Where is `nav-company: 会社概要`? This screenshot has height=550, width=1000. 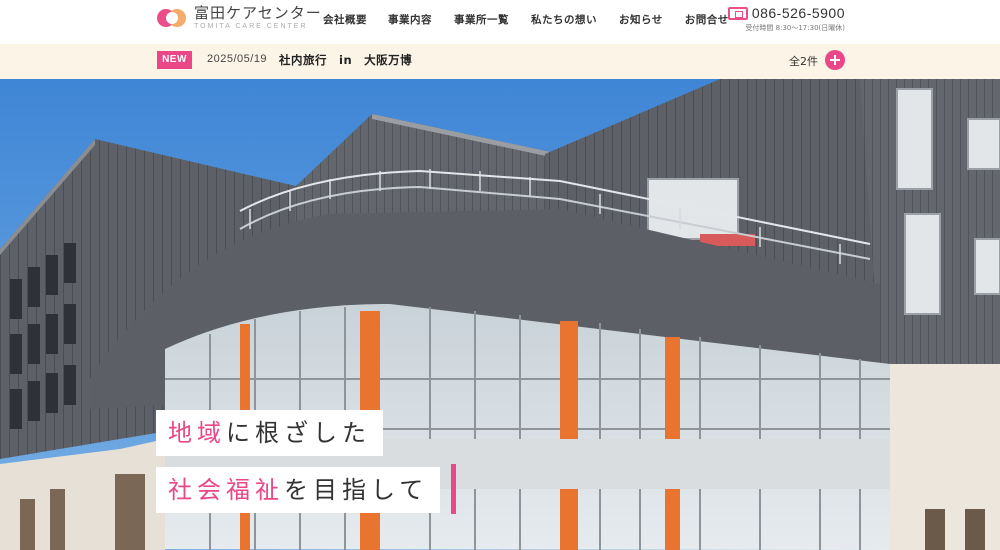
nav-company: 会社概要 is located at coordinates (345, 19).